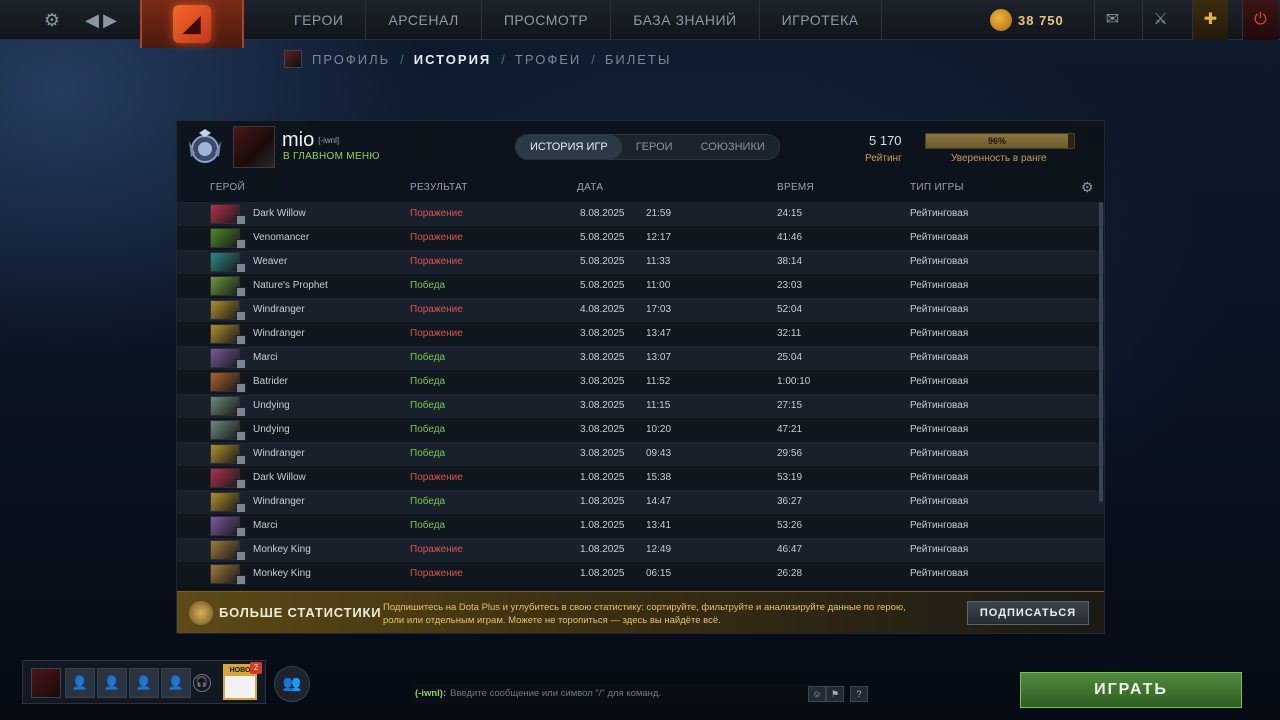  I want to click on col-duration: ВРЕМЯ, so click(795, 187).